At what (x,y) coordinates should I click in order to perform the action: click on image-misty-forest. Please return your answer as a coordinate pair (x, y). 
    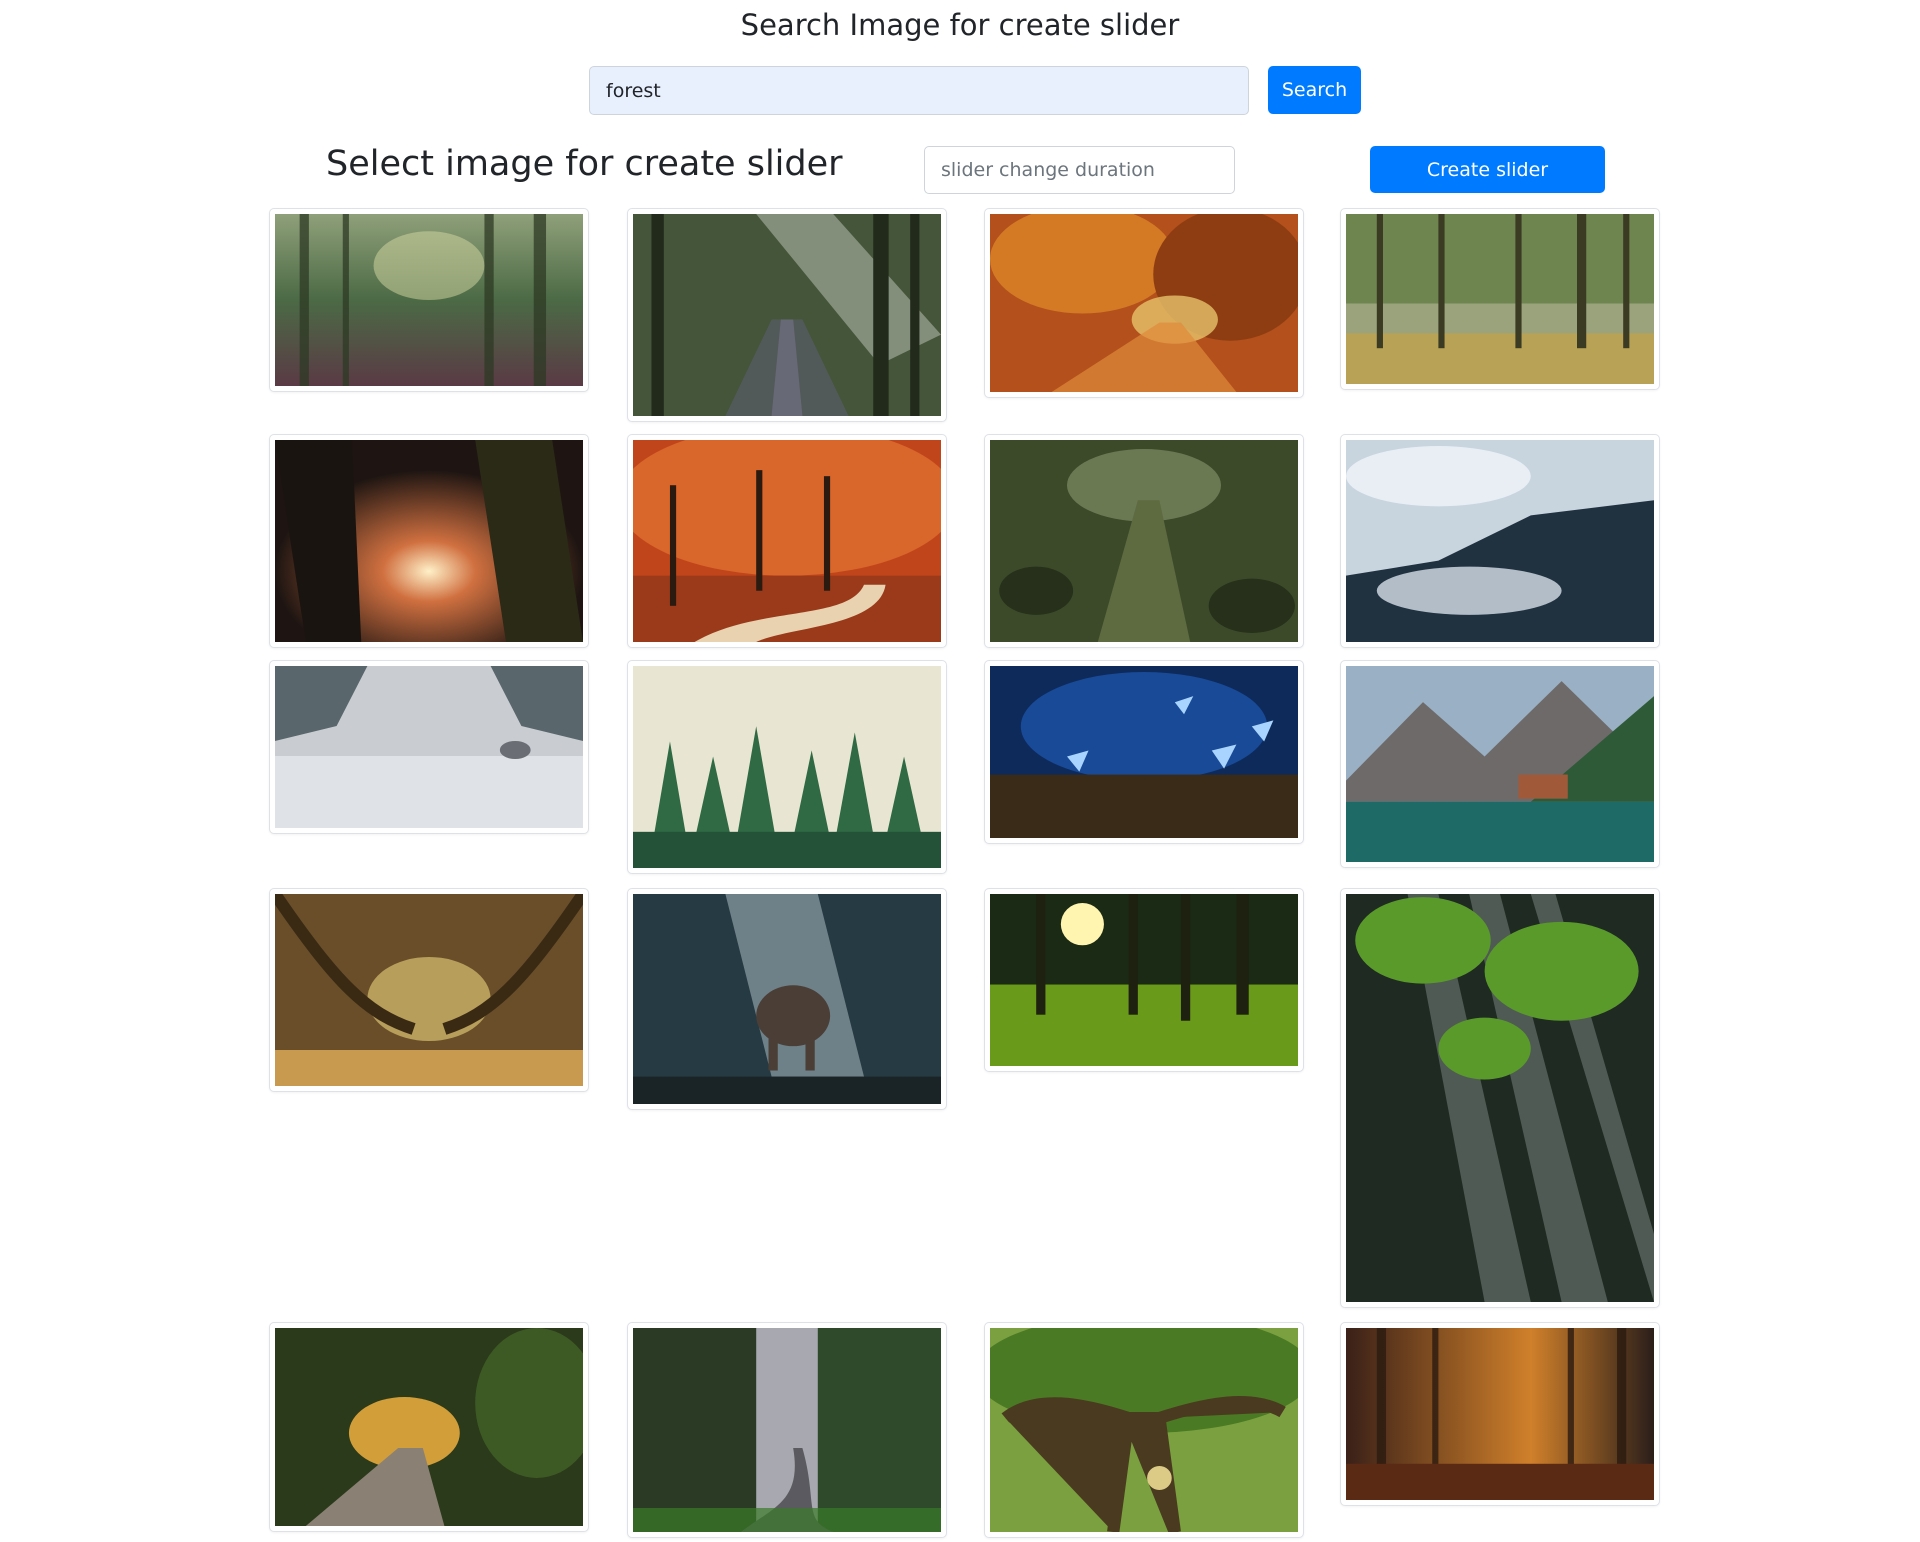
    Looking at the image, I should click on (429, 300).